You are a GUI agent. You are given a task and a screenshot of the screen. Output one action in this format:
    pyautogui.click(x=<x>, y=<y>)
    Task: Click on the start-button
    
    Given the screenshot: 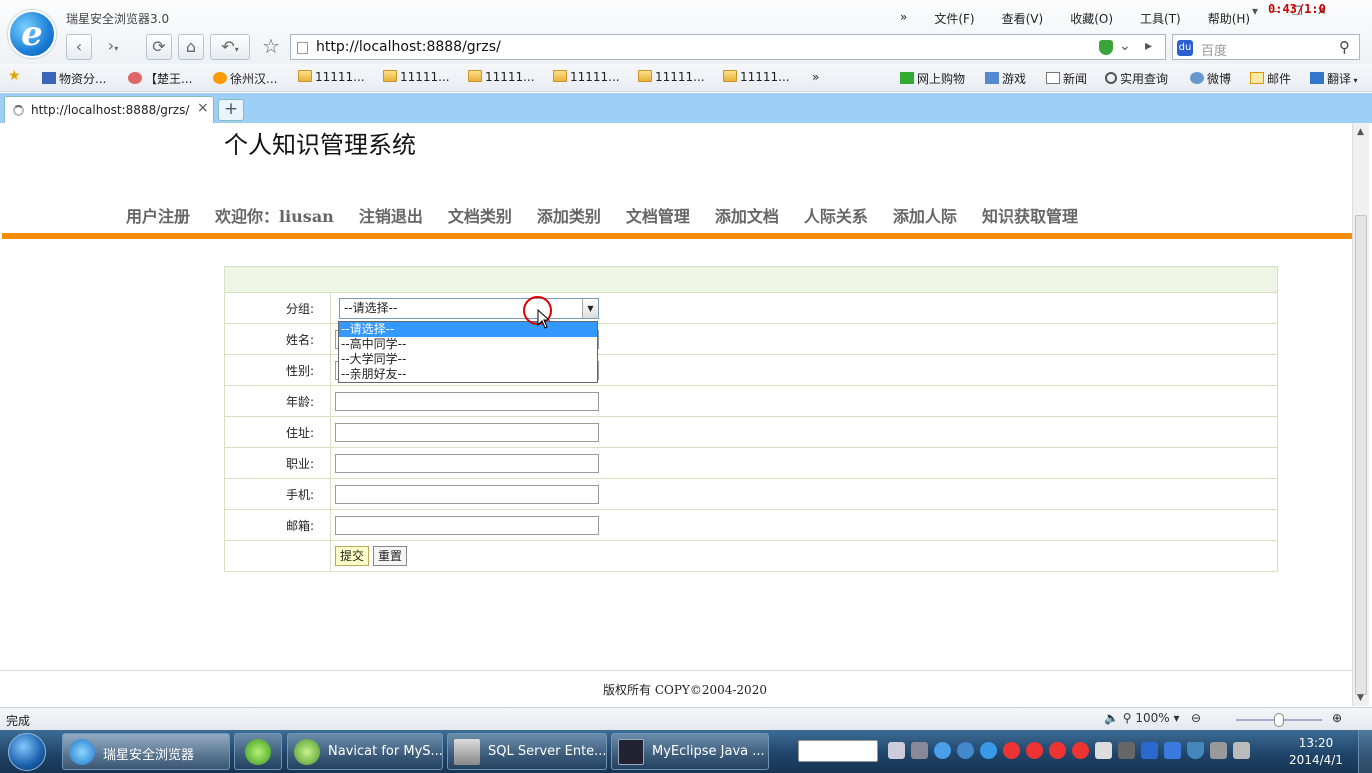 What is the action you would take?
    pyautogui.click(x=27, y=752)
    